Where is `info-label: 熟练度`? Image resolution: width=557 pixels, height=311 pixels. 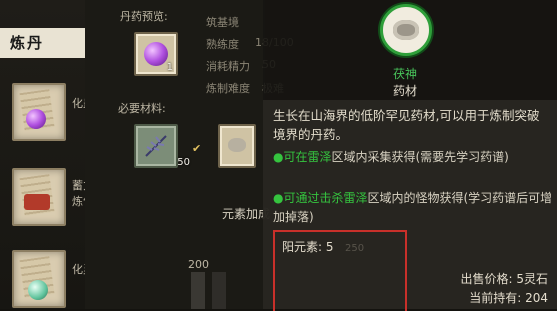
info-label: 熟练度 is located at coordinates (222, 44).